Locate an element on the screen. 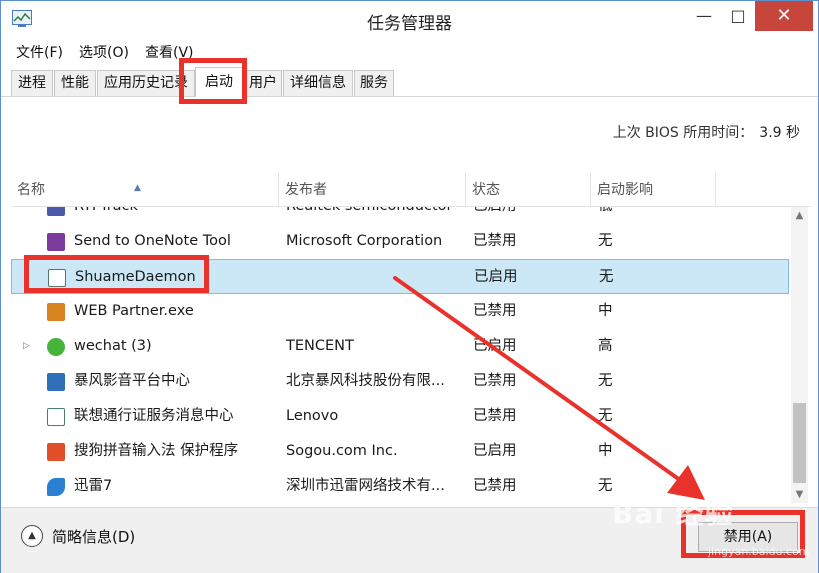  table-row: 联想通行证服务消息中心 Lenovo 已禁用 无 is located at coordinates (400, 416).